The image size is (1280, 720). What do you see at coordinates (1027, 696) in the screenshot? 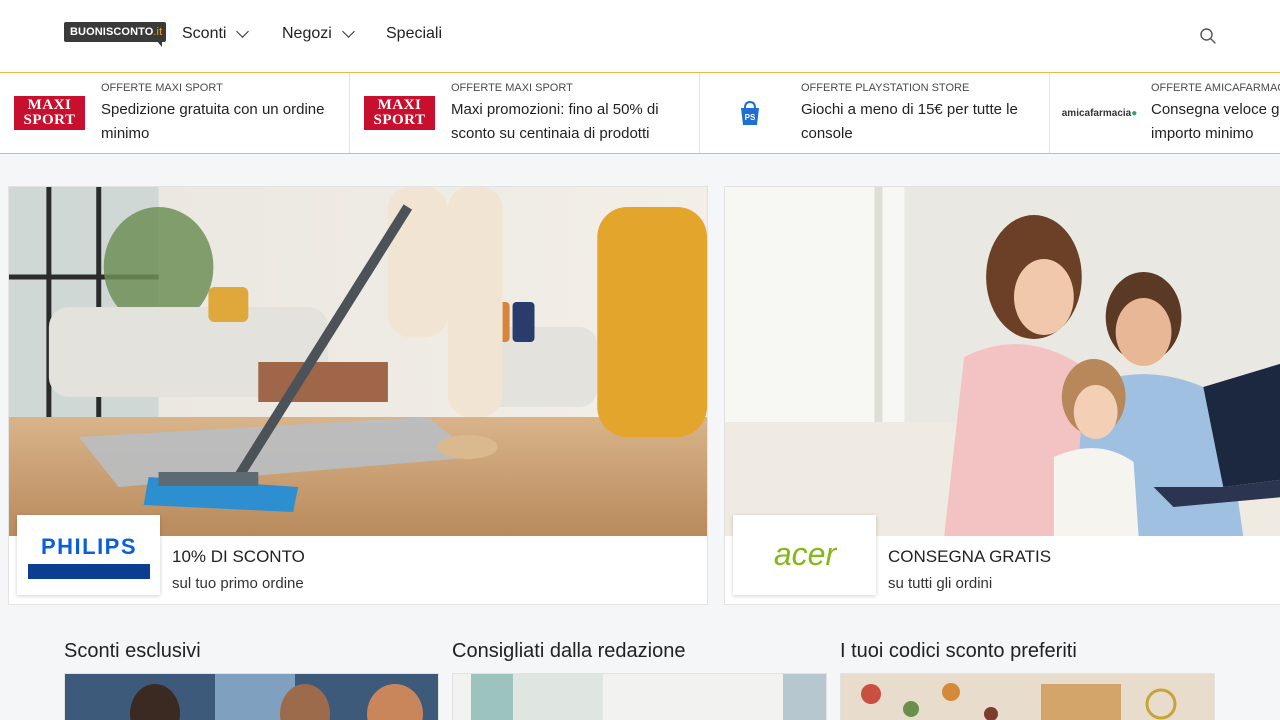
I see `section-image-preferiti` at bounding box center [1027, 696].